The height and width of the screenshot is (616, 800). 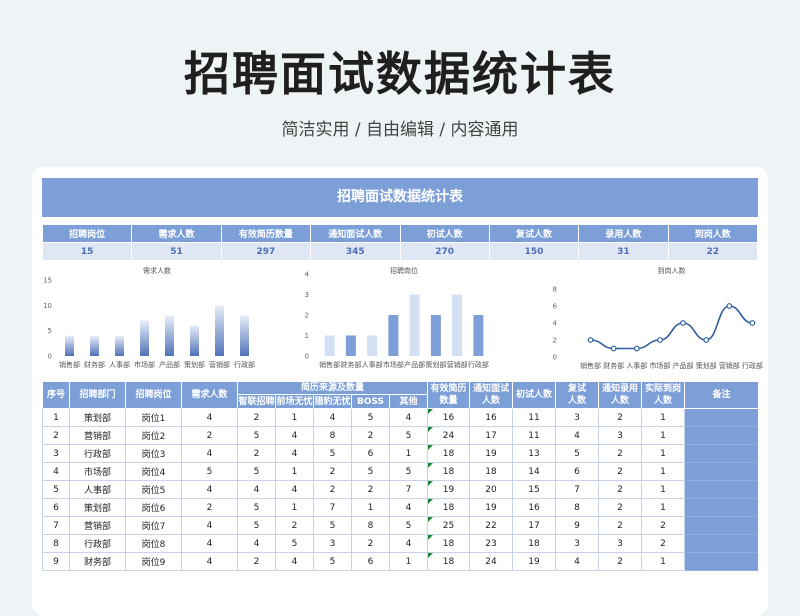 I want to click on table-cell: 岗位1, so click(x=153, y=417).